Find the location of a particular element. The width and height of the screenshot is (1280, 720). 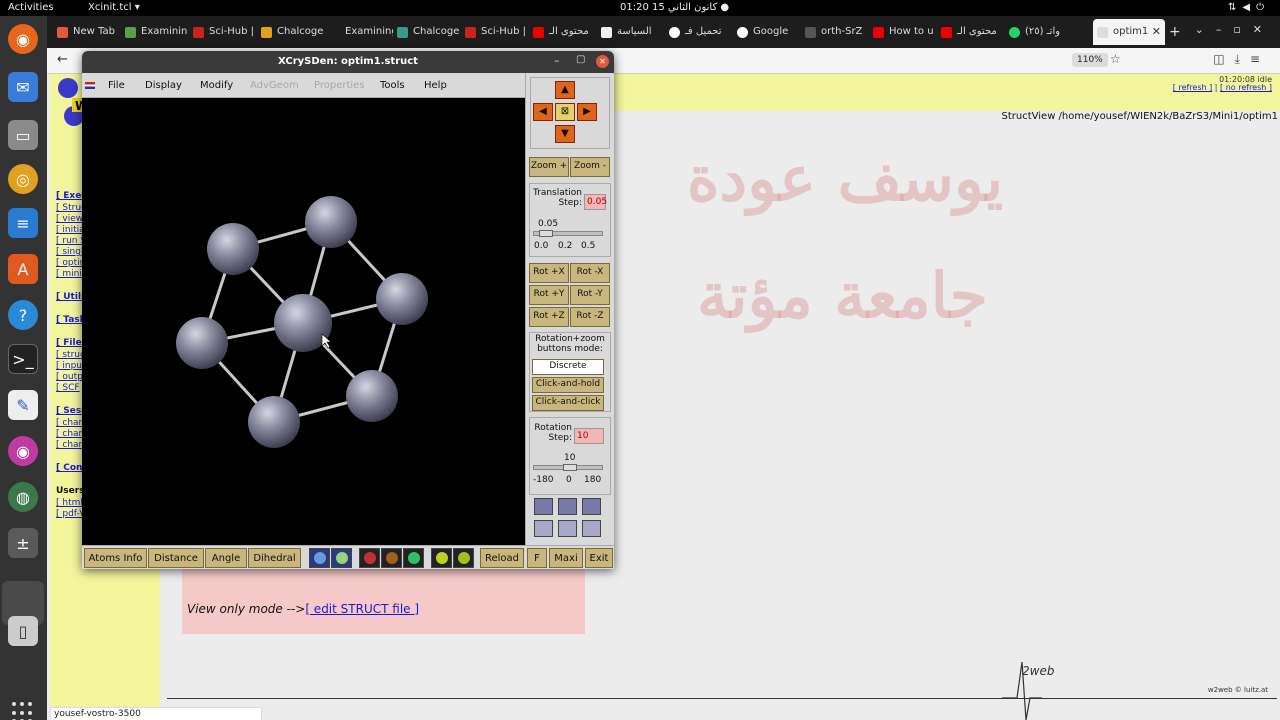

arrow-right-icon: ▶ is located at coordinates (587, 112).